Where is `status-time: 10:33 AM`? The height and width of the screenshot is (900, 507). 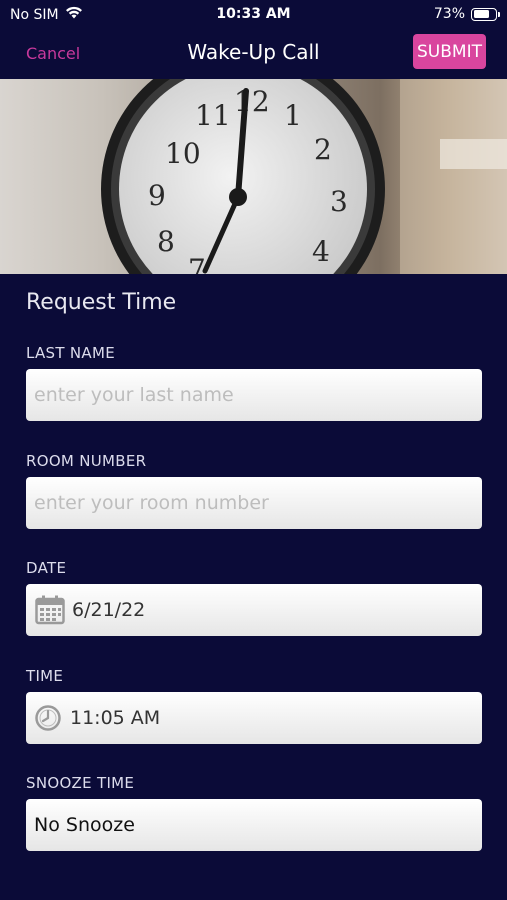 status-time: 10:33 AM is located at coordinates (253, 14).